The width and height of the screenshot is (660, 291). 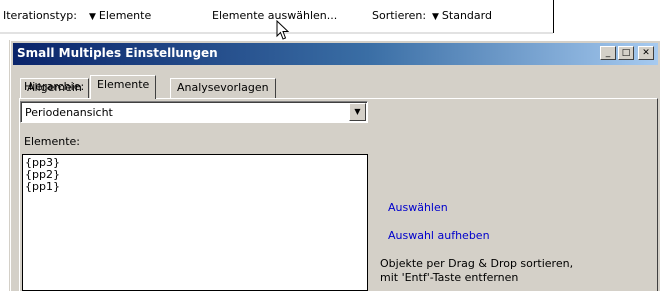 I want to click on sort-dropdown: ▼ Standard, so click(x=460, y=15).